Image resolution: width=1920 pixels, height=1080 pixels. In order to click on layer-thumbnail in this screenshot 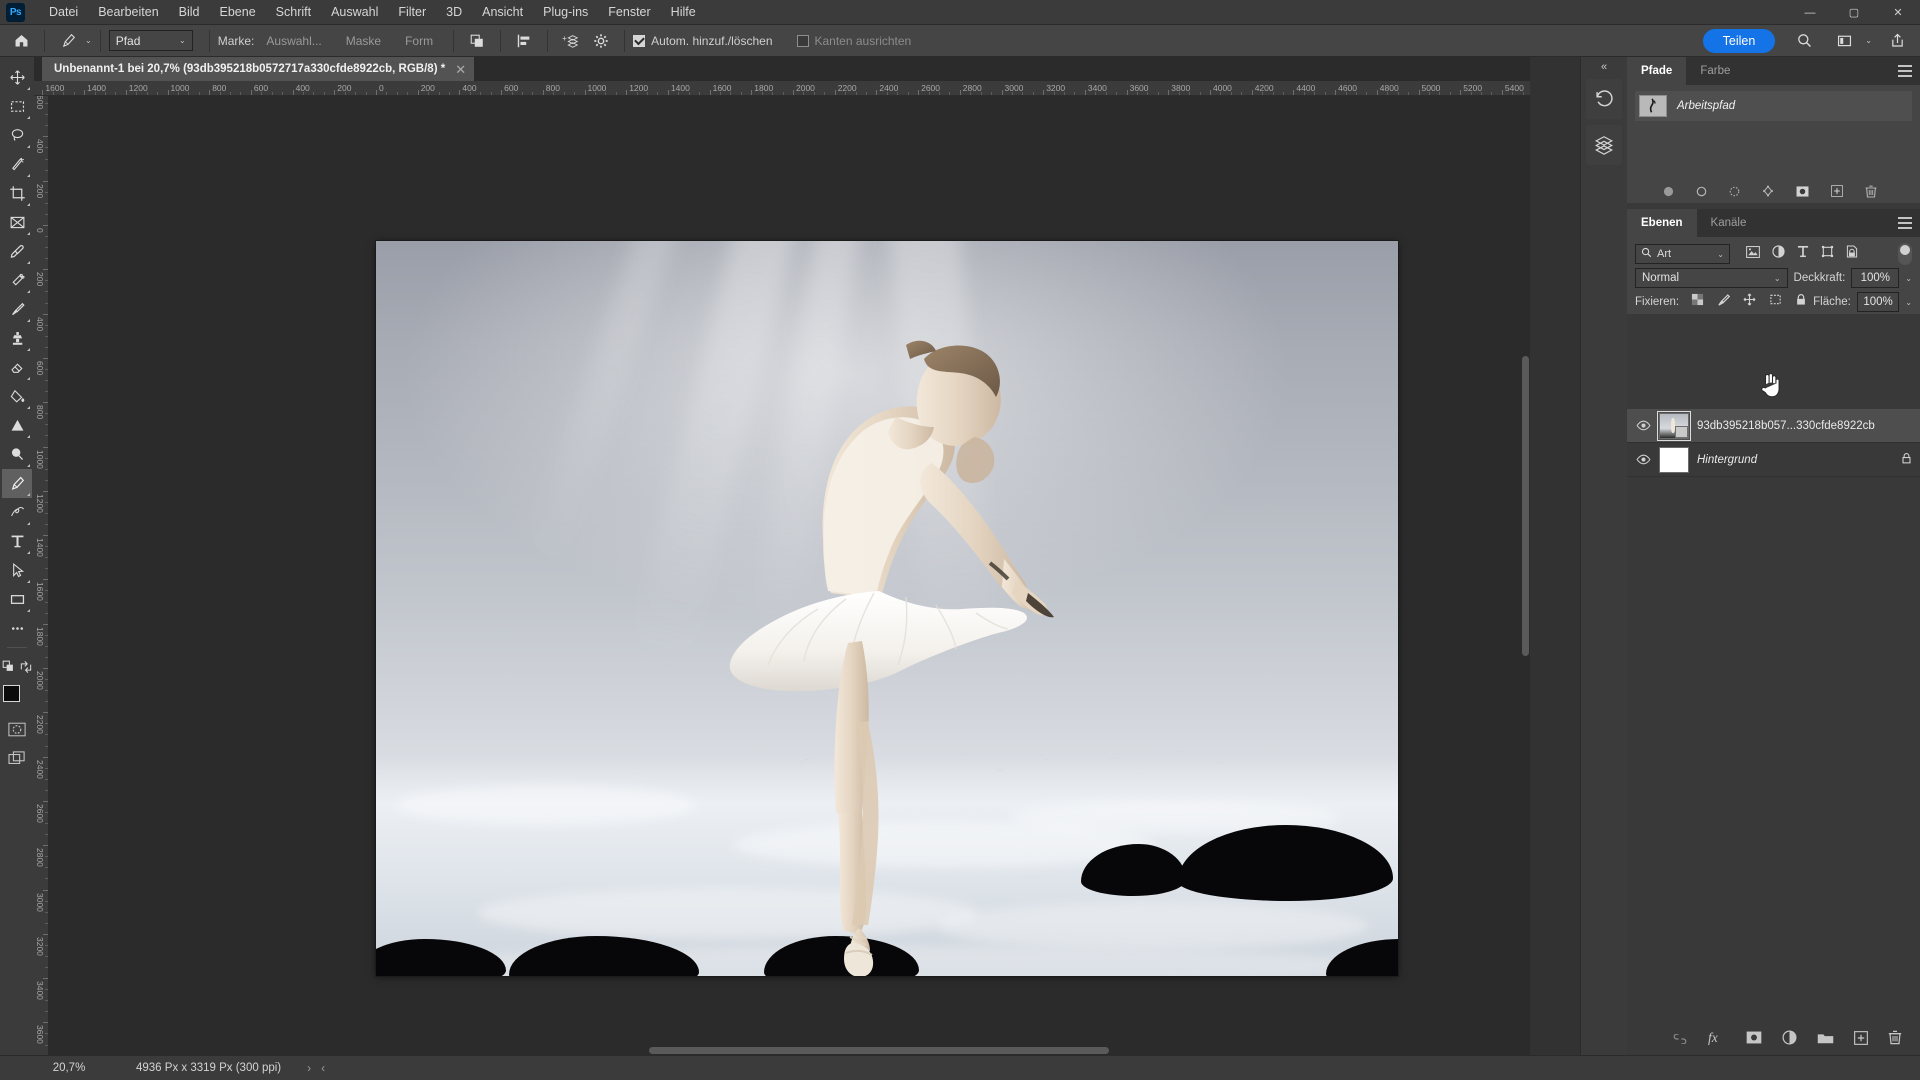, I will do `click(1674, 425)`.